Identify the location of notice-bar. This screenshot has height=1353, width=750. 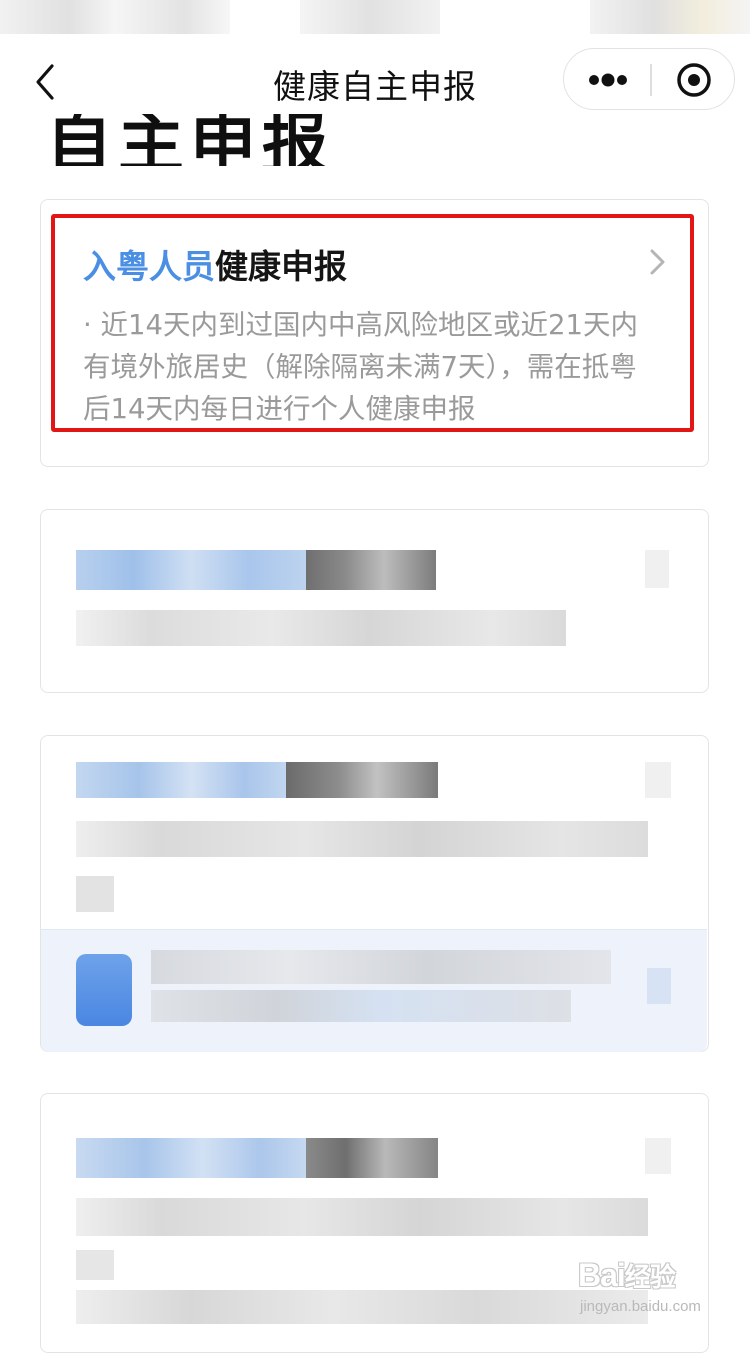
(374, 990).